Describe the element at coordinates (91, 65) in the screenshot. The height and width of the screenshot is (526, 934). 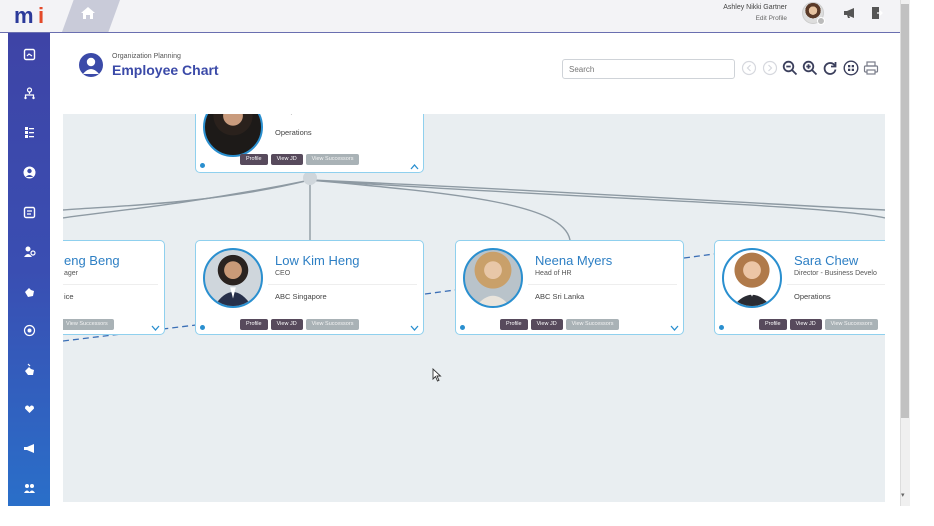
I see `employee-chart-icon` at that location.